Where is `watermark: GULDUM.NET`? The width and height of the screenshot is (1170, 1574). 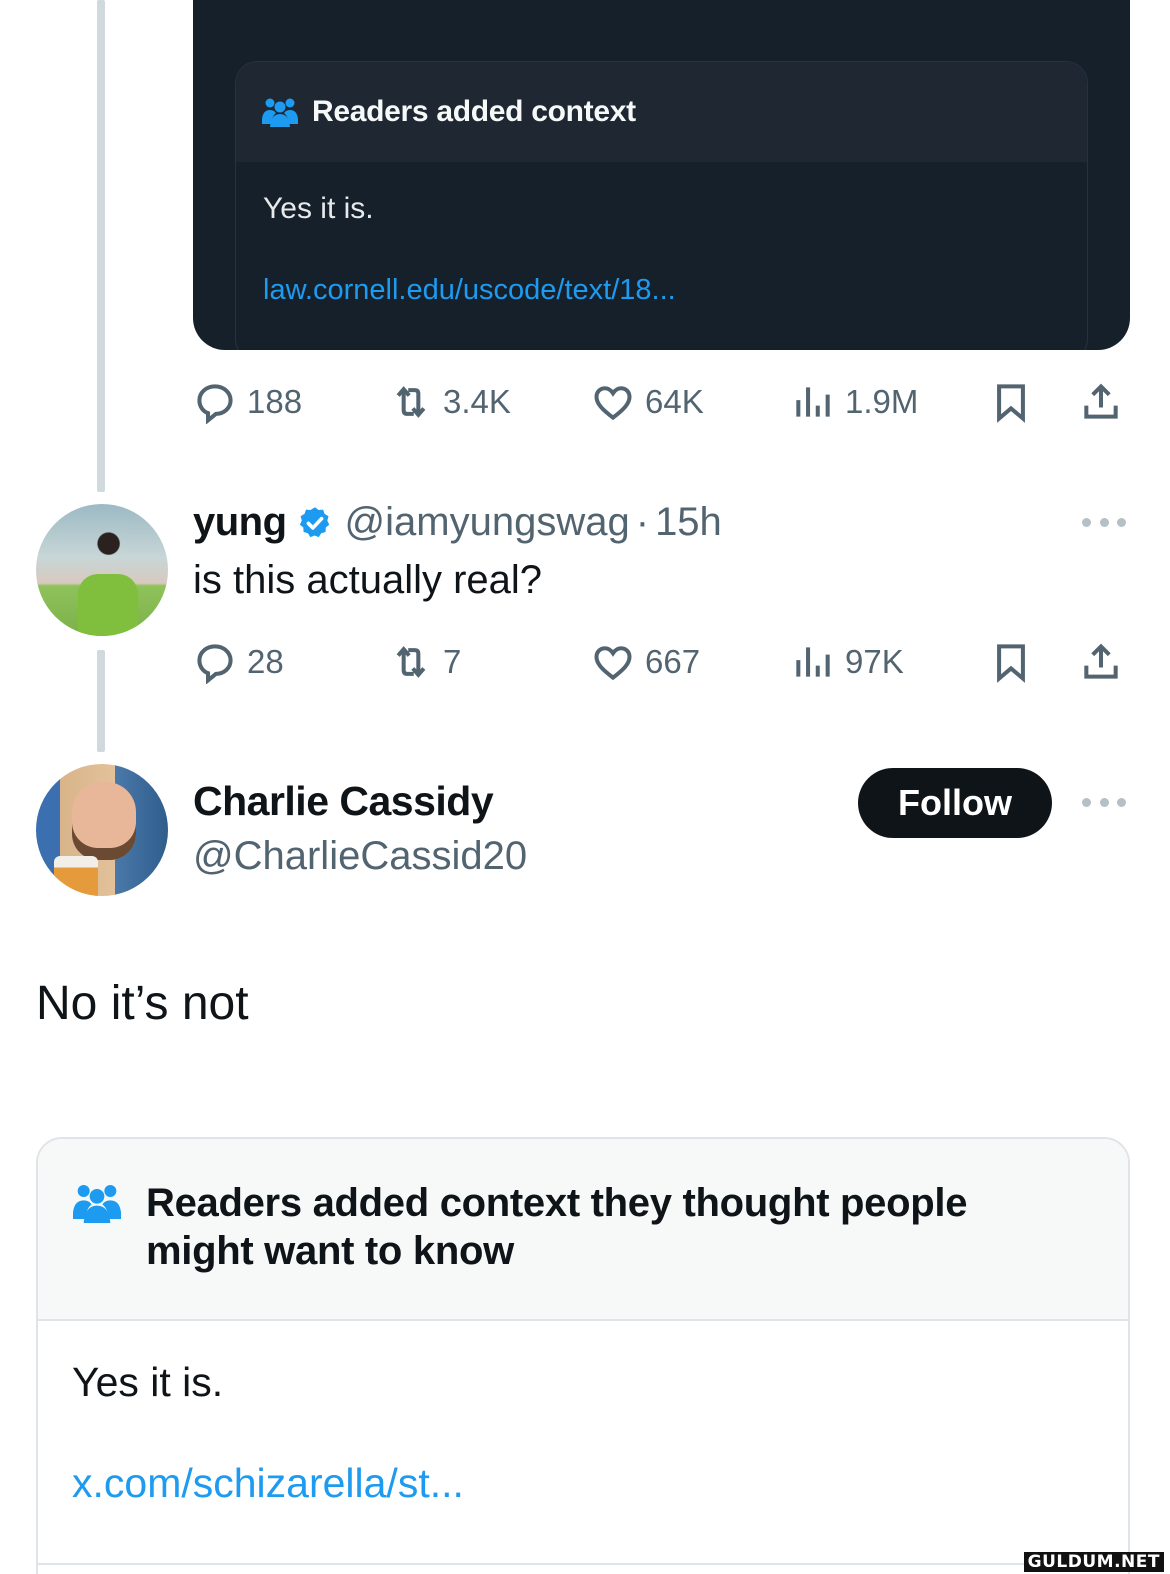
watermark: GULDUM.NET is located at coordinates (1093, 1562).